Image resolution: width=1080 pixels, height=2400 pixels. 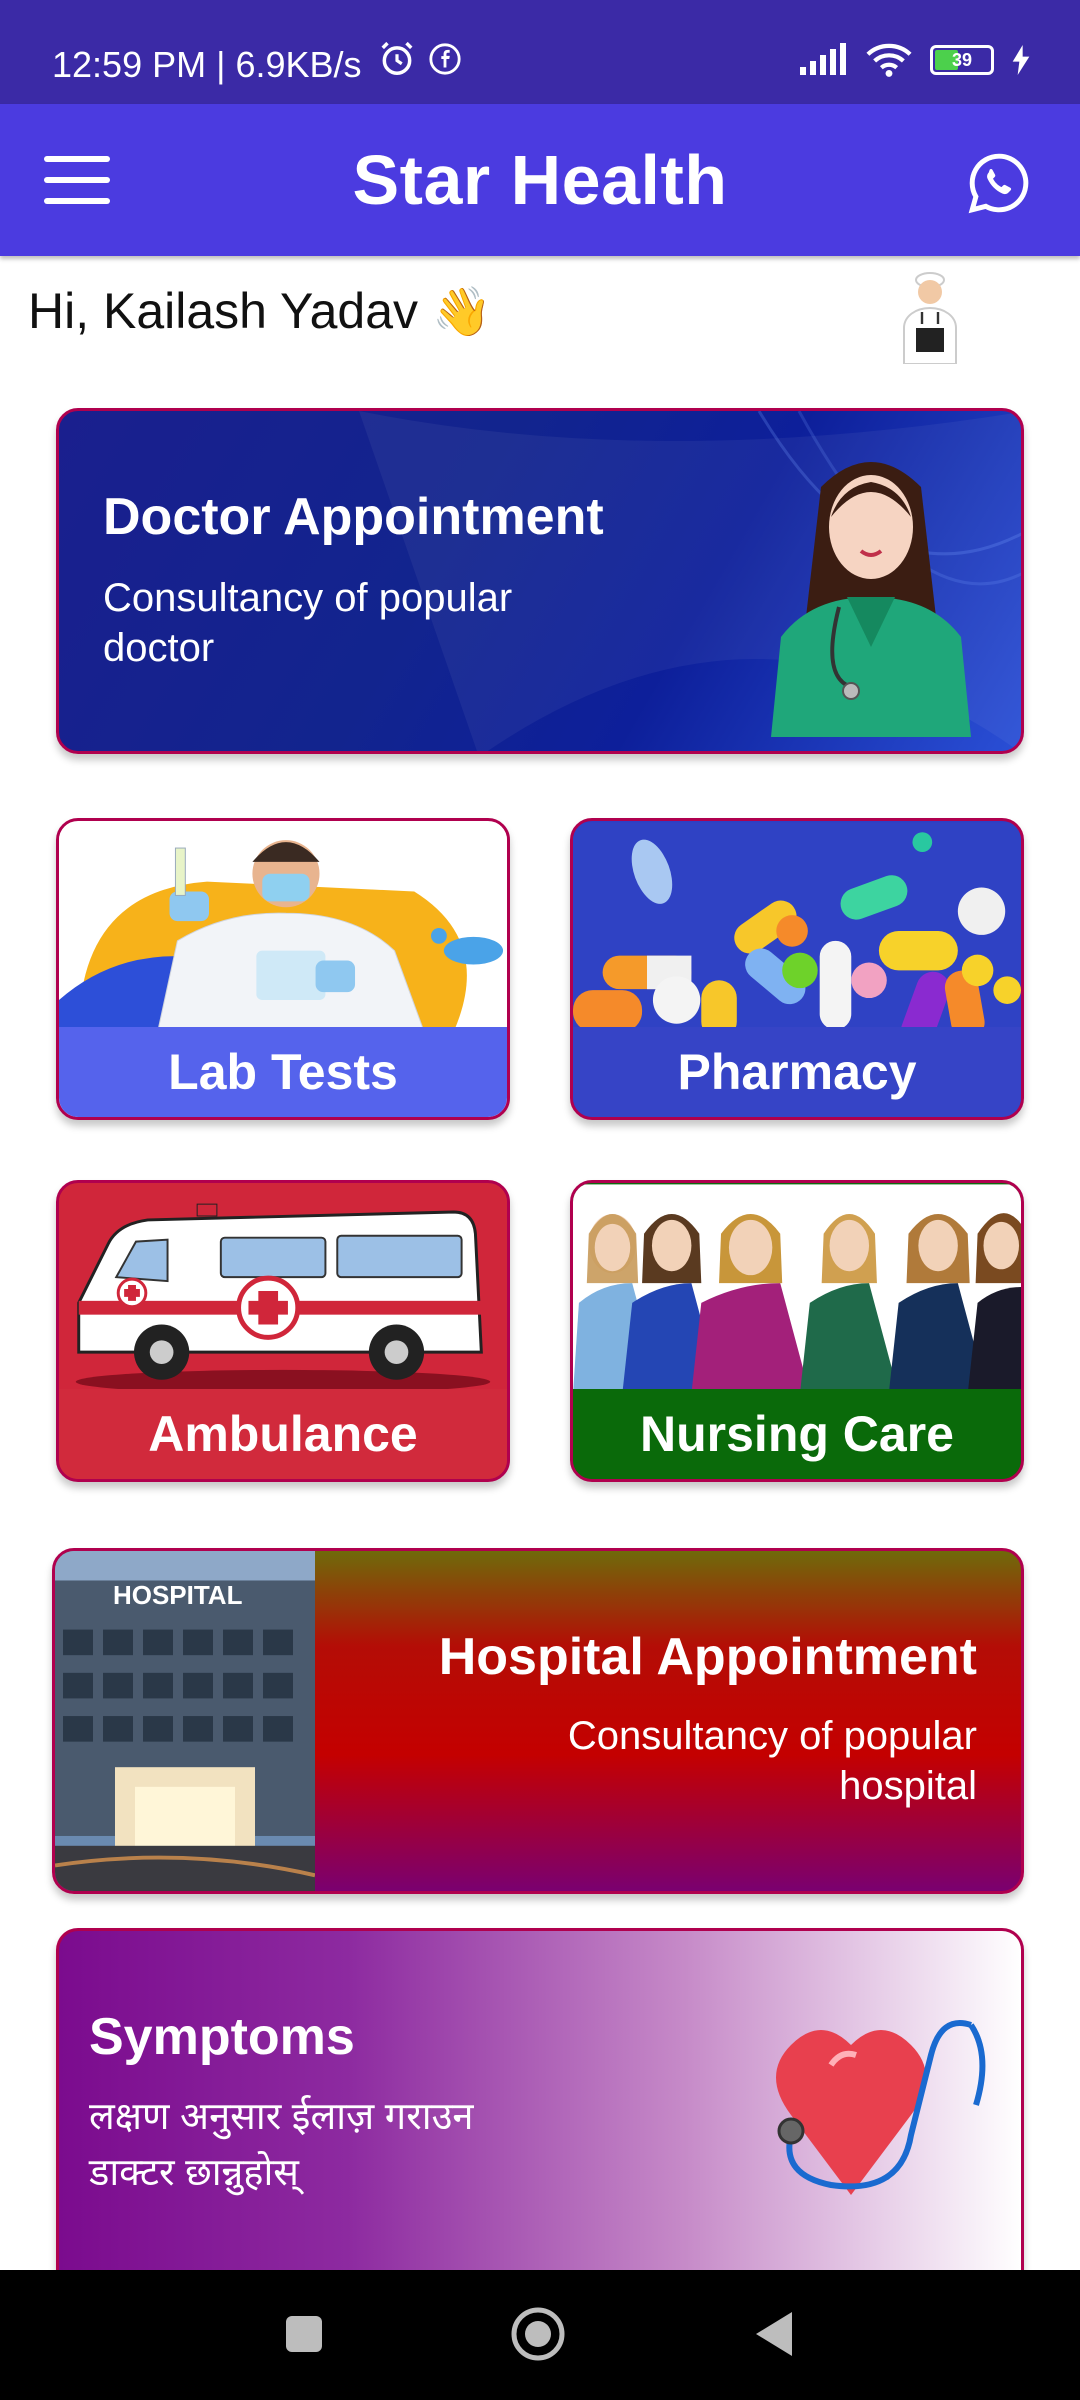 What do you see at coordinates (207, 64) in the screenshot?
I see `status-time: 12:59 PM | 6.9KB/s` at bounding box center [207, 64].